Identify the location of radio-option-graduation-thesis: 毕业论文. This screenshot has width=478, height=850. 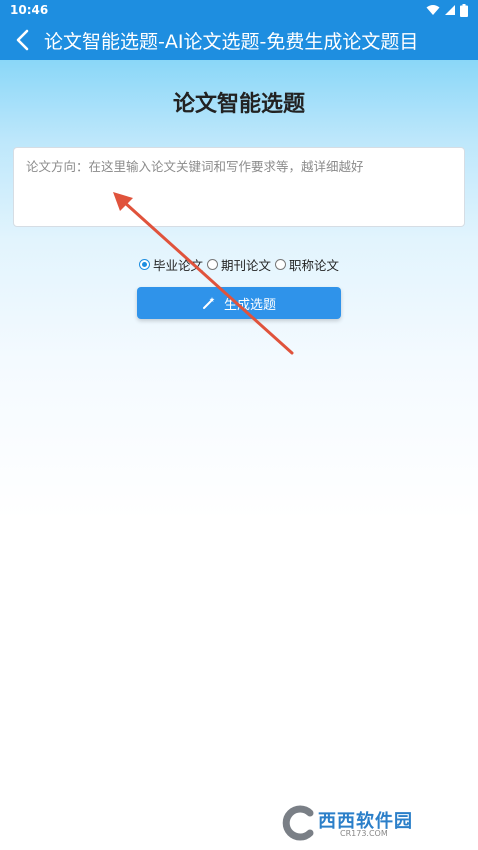
(170, 264).